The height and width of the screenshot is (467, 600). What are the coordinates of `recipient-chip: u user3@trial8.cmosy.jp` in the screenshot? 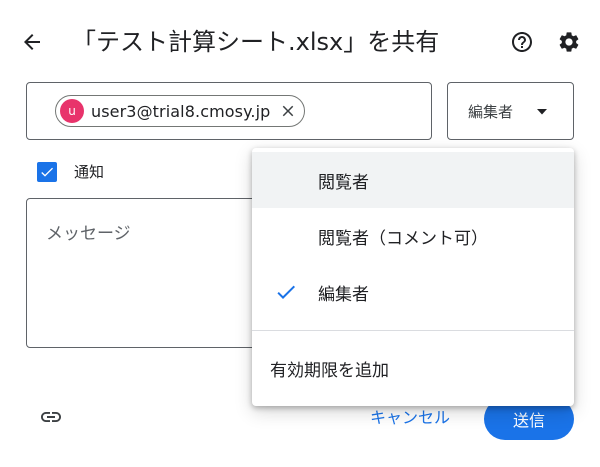 It's located at (180, 111).